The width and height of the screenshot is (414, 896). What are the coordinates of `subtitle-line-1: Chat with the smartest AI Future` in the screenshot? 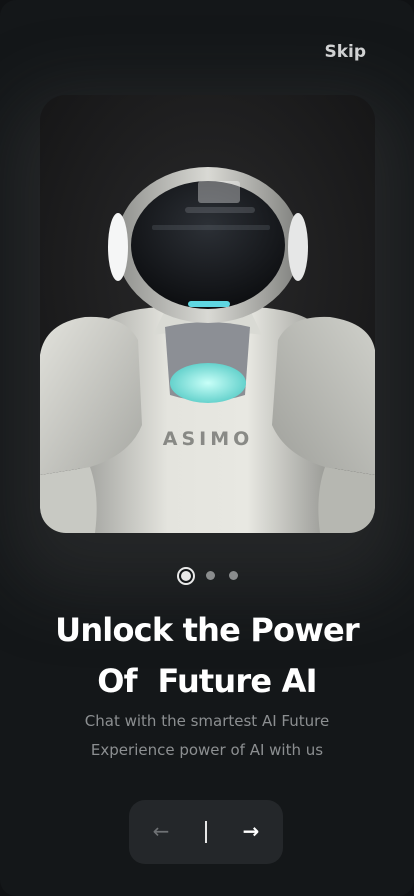 It's located at (207, 721).